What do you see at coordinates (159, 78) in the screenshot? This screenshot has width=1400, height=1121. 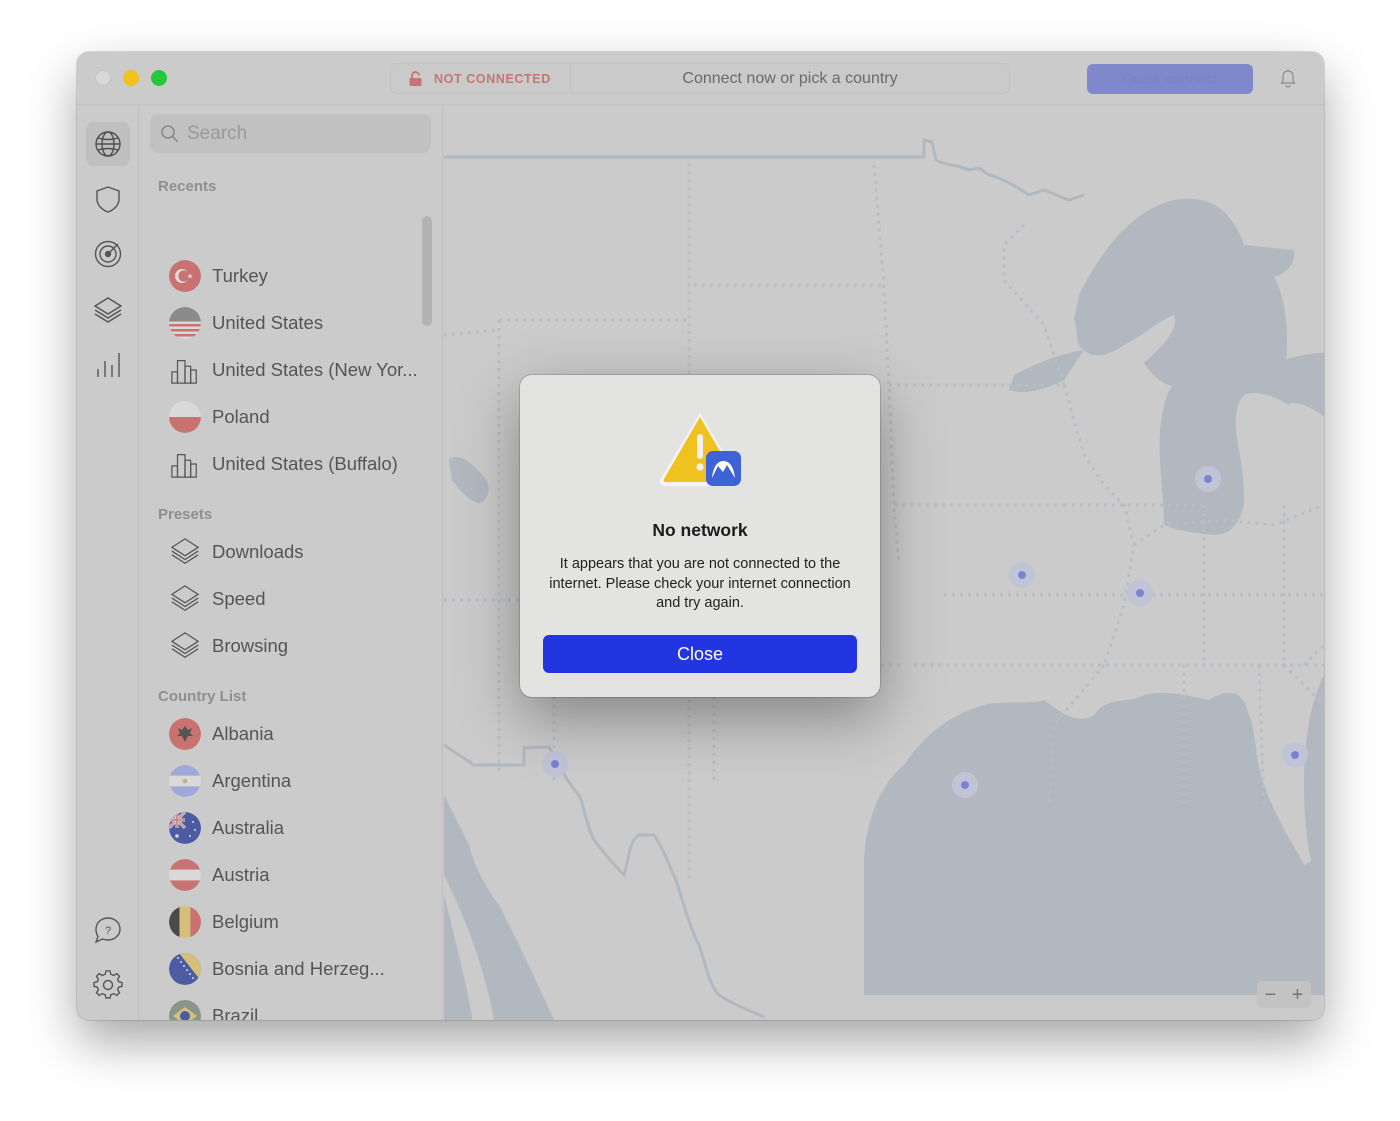 I see `window-maximize-button` at bounding box center [159, 78].